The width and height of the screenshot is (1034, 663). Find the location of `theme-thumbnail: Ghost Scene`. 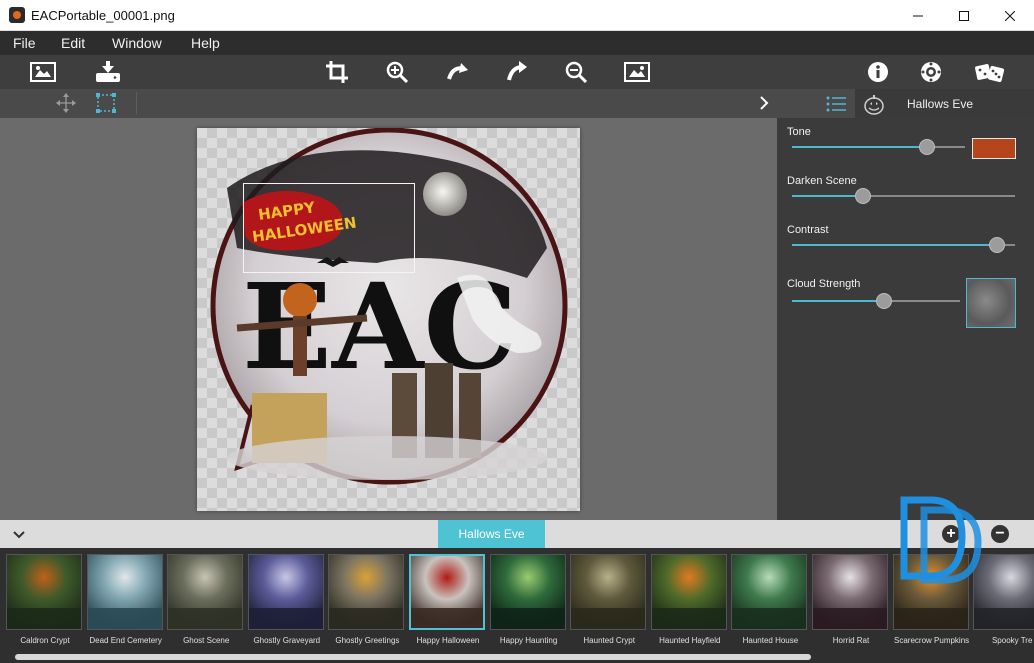

theme-thumbnail: Ghost Scene is located at coordinates (206, 599).